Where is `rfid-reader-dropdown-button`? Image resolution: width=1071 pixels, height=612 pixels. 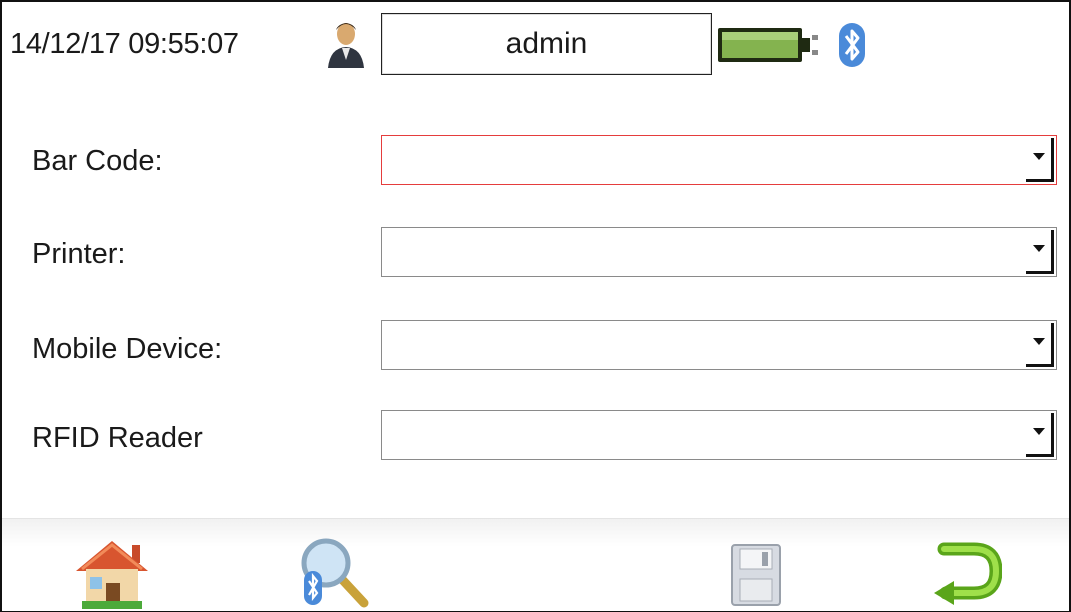 rfid-reader-dropdown-button is located at coordinates (1040, 435).